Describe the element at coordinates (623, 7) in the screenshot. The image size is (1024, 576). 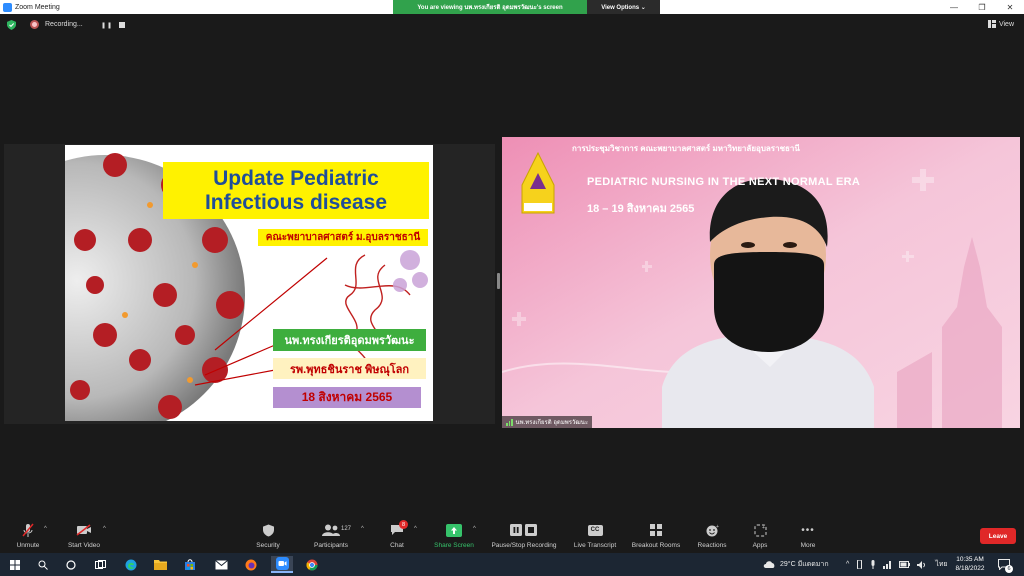
I see `view-options-button: View Options ⌄` at that location.